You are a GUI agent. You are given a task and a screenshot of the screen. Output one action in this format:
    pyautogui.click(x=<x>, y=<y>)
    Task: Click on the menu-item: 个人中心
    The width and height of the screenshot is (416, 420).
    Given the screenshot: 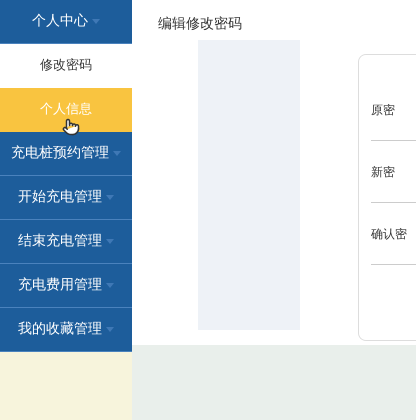 What is the action you would take?
    pyautogui.click(x=66, y=22)
    